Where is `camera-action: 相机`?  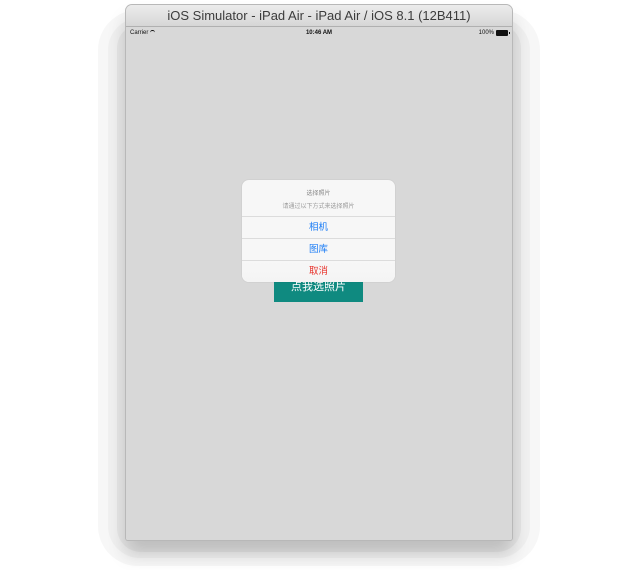 camera-action: 相机 is located at coordinates (318, 228).